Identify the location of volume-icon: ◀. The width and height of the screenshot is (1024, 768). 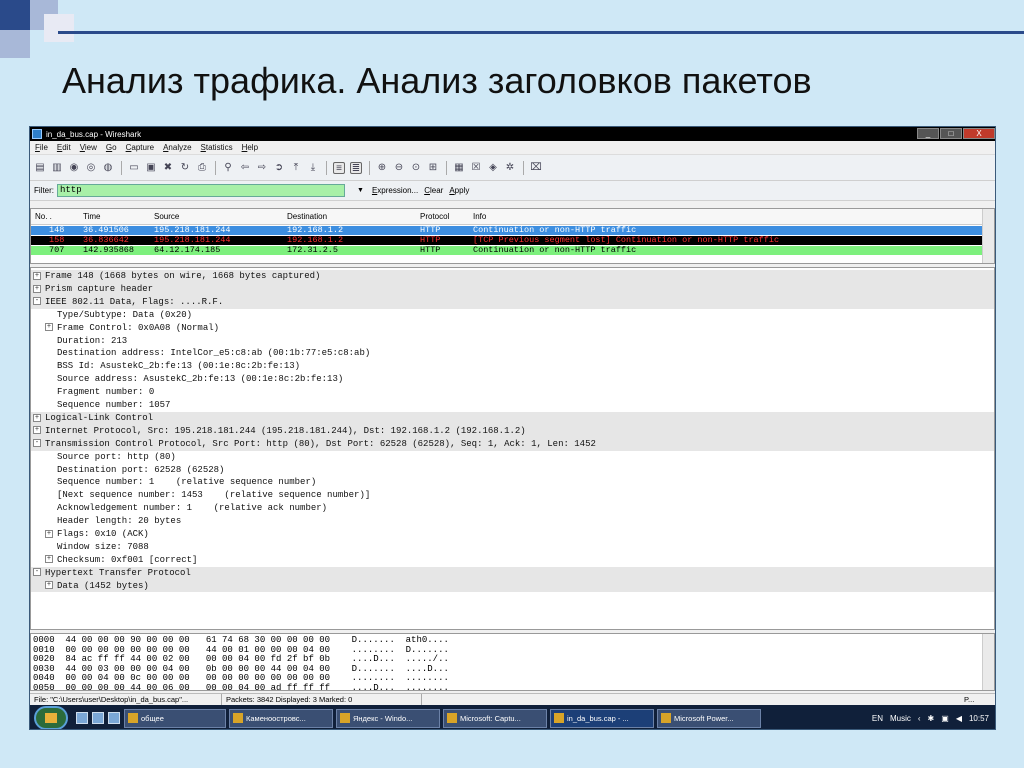
(959, 718).